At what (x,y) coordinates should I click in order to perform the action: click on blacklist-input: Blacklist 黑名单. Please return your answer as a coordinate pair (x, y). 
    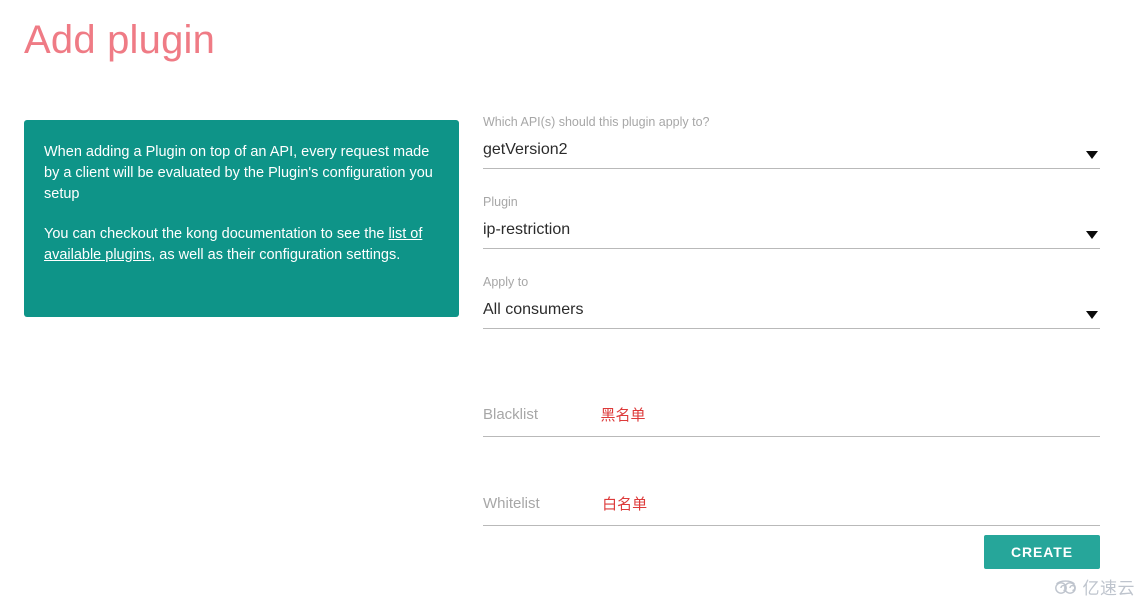
    Looking at the image, I should click on (791, 420).